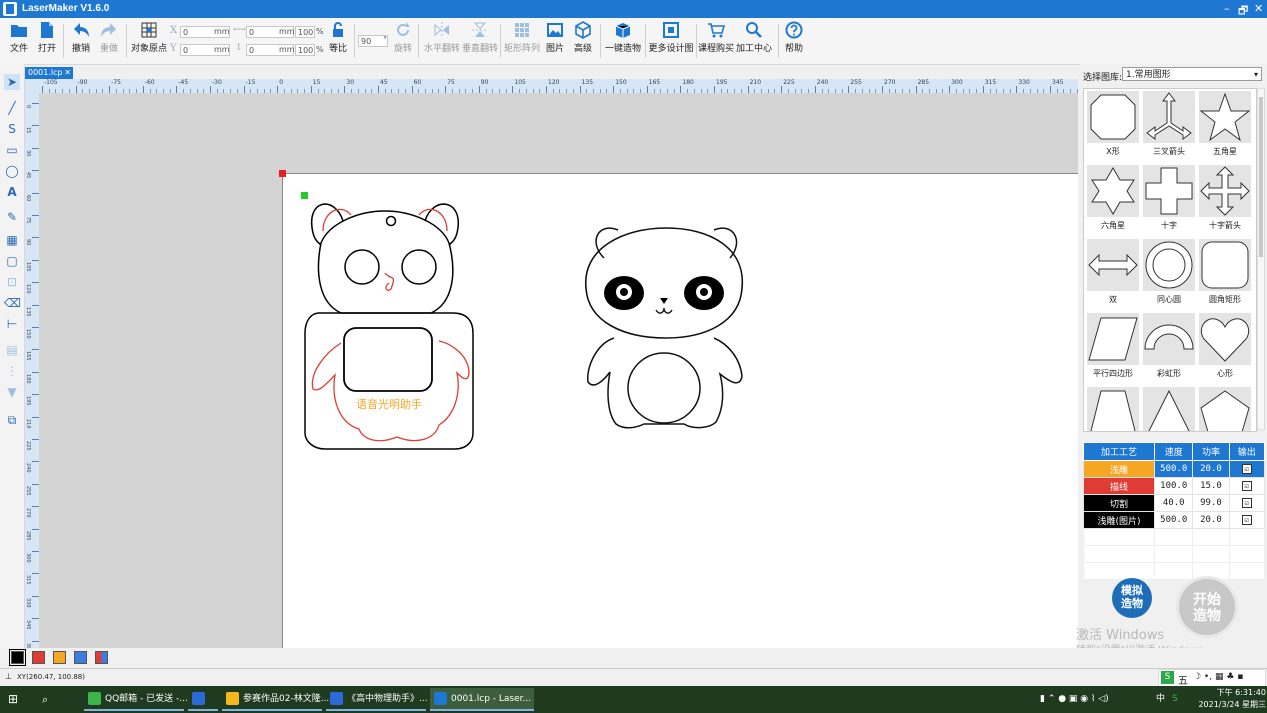  Describe the element at coordinates (80, 657) in the screenshot. I see `color-swatch-blue` at that location.